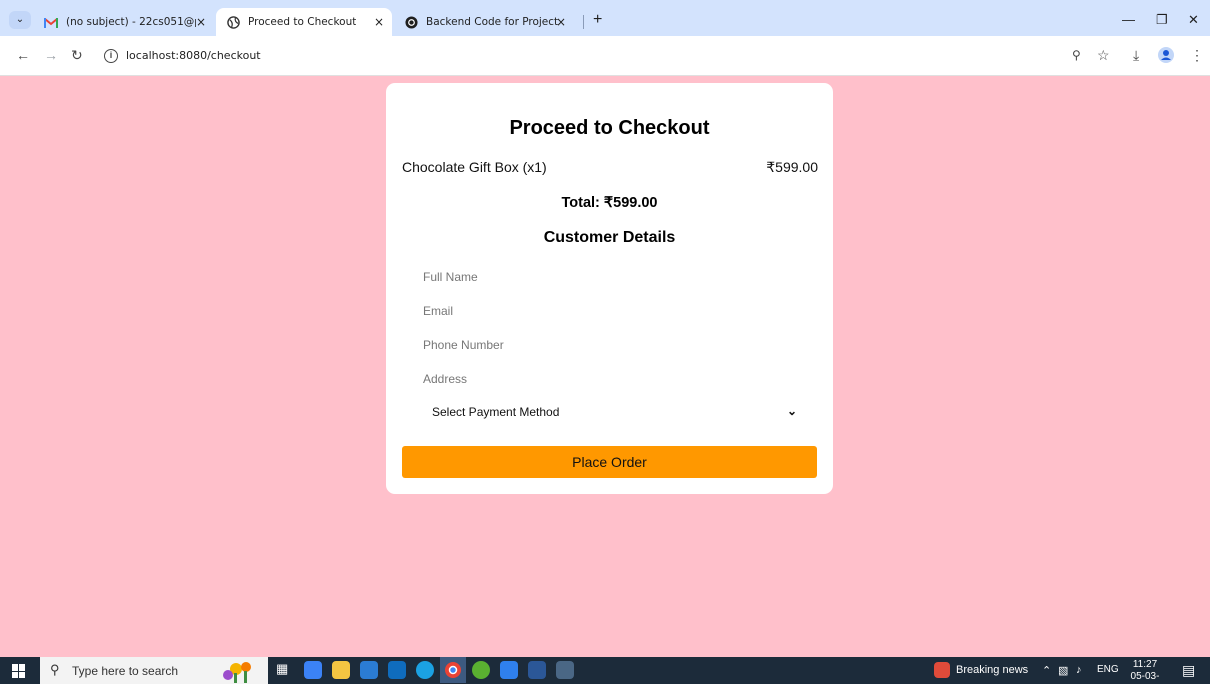 The width and height of the screenshot is (1210, 684). I want to click on site-info-icon: i, so click(111, 56).